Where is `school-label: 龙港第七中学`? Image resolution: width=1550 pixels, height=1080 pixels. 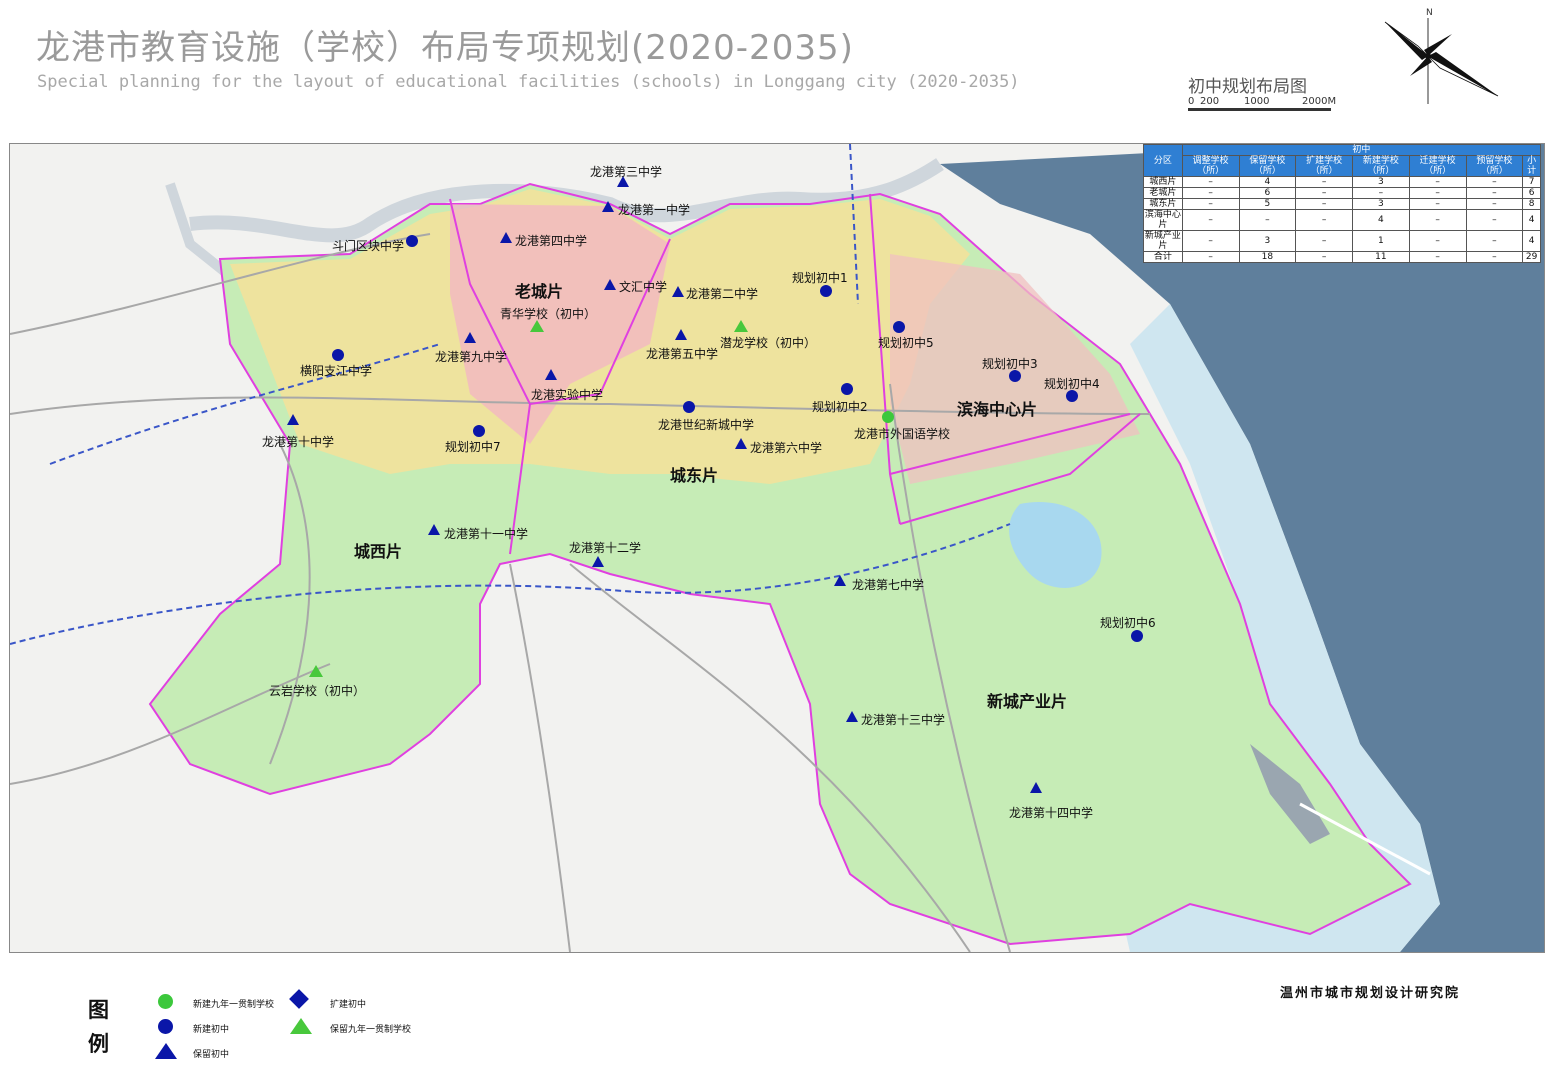 school-label: 龙港第七中学 is located at coordinates (888, 585).